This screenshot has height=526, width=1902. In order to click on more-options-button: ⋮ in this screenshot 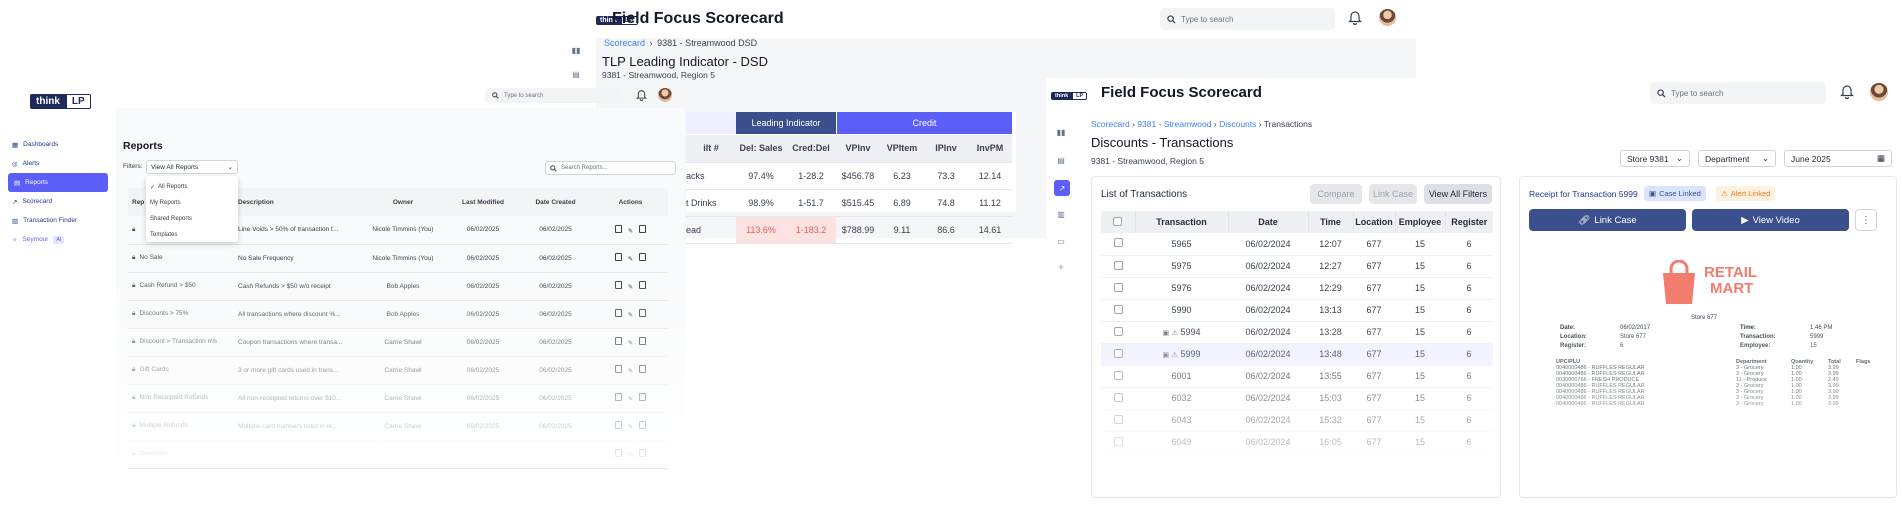, I will do `click(1866, 220)`.